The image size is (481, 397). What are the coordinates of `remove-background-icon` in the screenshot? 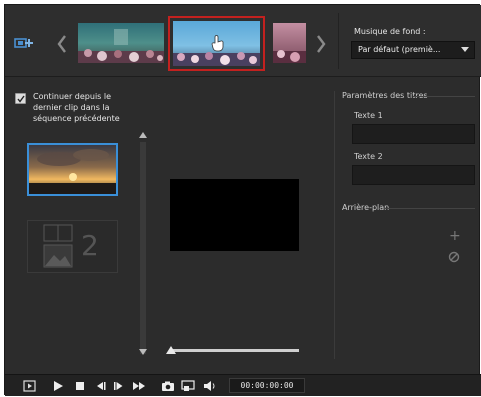 It's located at (454, 257).